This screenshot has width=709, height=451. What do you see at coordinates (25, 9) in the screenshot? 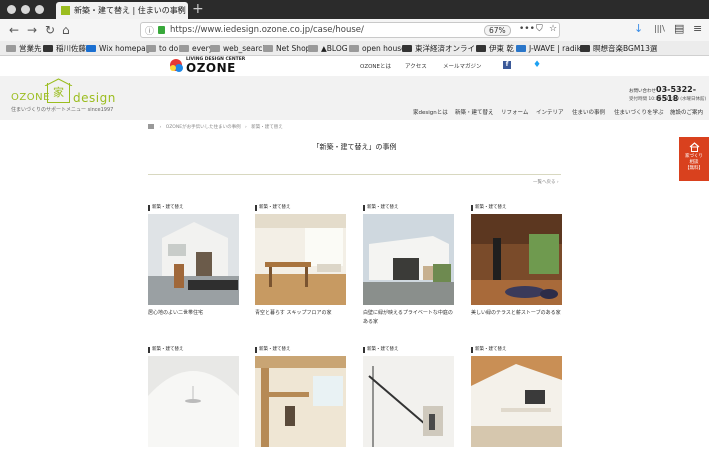
I see `minimize-window-icon` at bounding box center [25, 9].